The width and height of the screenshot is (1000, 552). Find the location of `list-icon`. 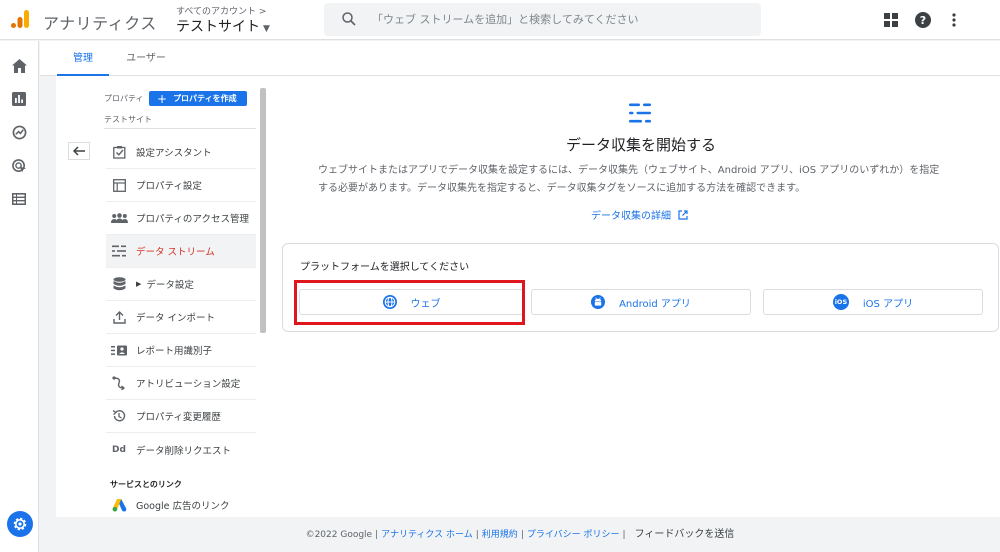

list-icon is located at coordinates (19, 199).